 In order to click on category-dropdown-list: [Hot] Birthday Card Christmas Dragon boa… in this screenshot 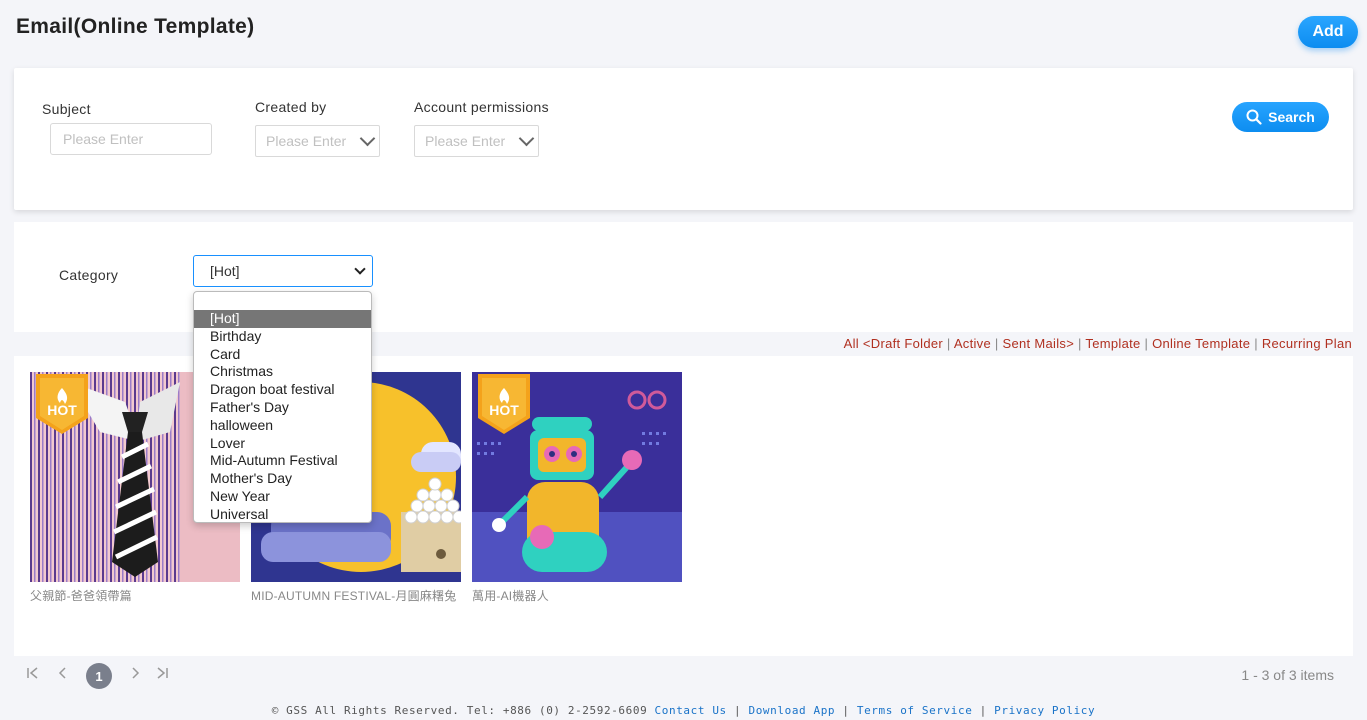, I will do `click(282, 407)`.